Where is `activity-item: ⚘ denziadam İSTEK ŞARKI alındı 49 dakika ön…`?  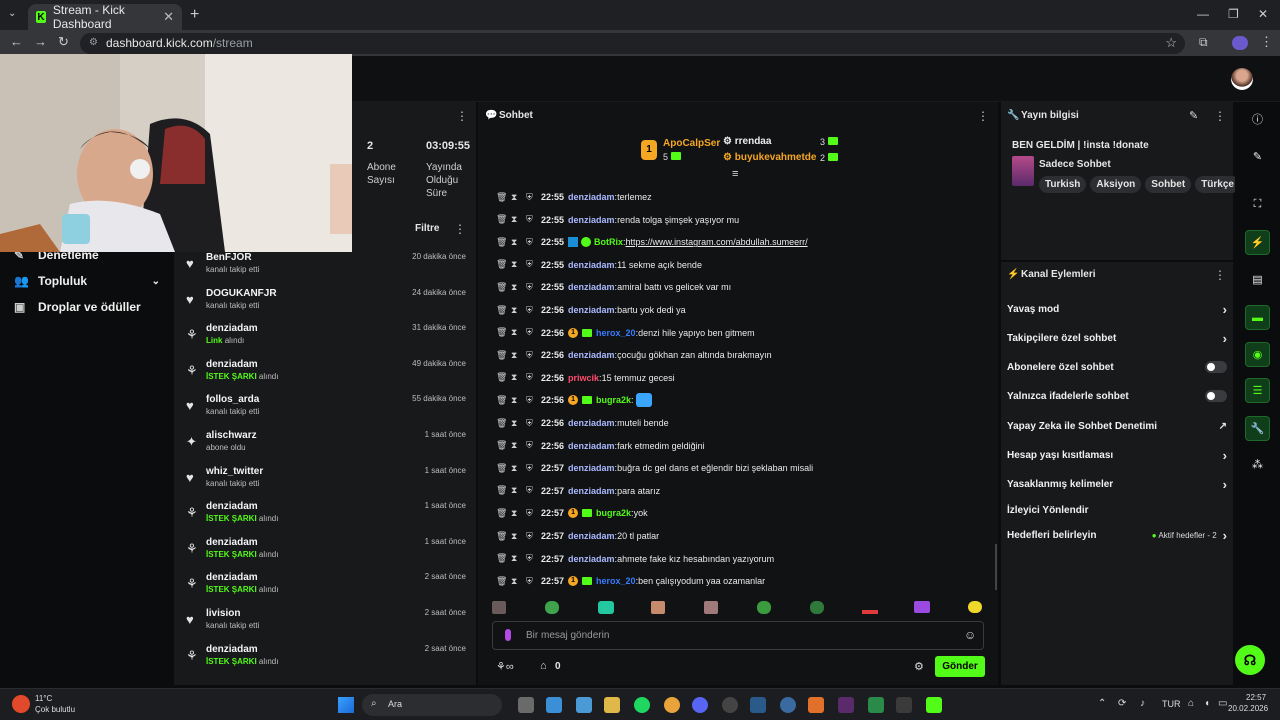 activity-item: ⚘ denziadam İSTEK ŞARKI alındı 49 dakika ön… is located at coordinates (325, 377).